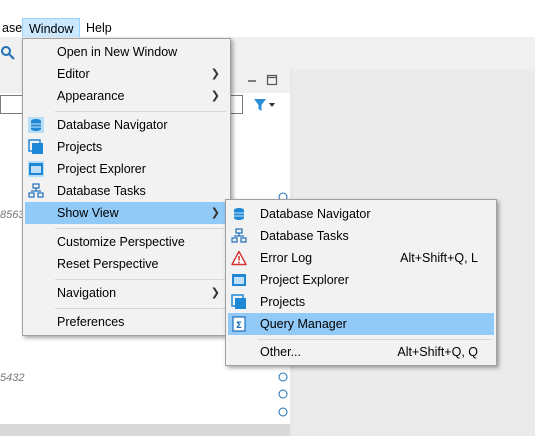 The height and width of the screenshot is (436, 535). I want to click on menu-item-project-explorer: Project Explorer, so click(126, 169).